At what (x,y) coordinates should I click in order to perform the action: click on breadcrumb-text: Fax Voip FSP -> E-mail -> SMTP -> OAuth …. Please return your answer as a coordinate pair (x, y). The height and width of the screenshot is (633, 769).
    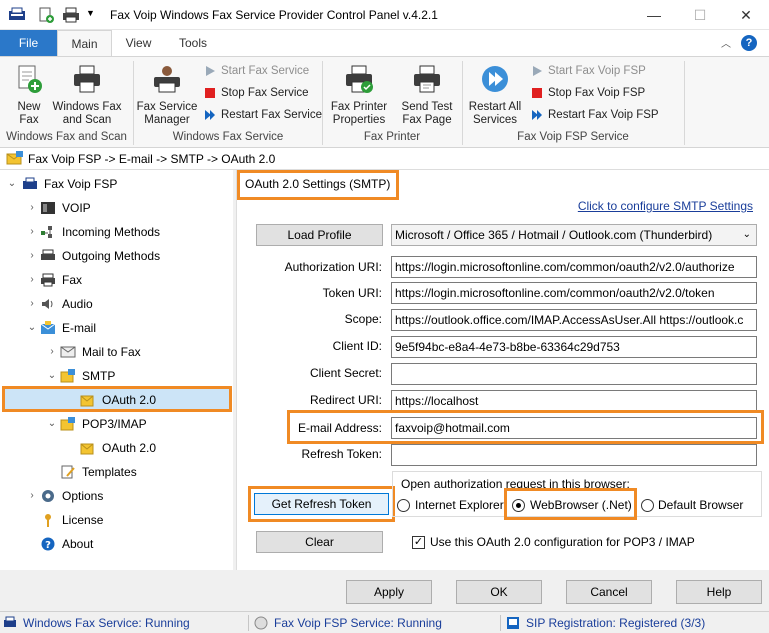
    Looking at the image, I should click on (152, 159).